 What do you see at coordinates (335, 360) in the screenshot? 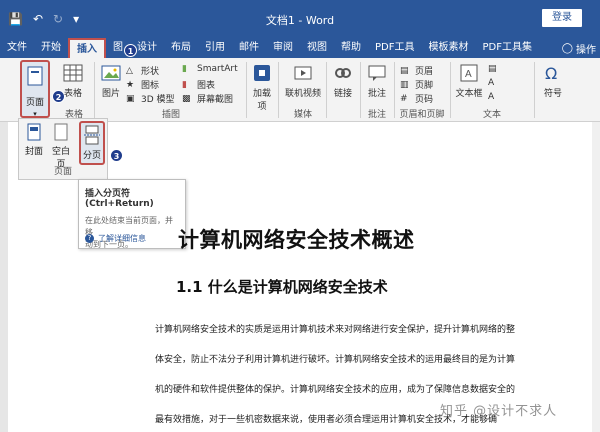
I see `document-paragraph-line: 体安全，防止不法分子利用计算机进行破坏。计算机网络安全技术的运用最终目的是为计算` at bounding box center [335, 360].